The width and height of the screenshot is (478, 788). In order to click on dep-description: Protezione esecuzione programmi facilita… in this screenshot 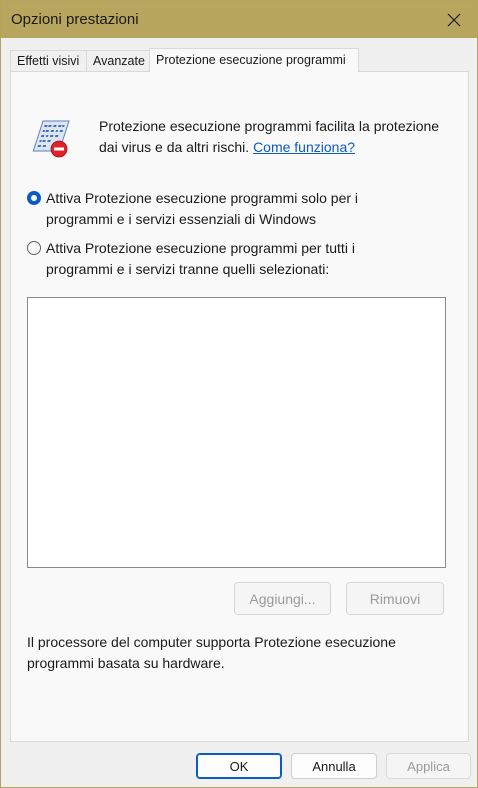, I will do `click(279, 136)`.